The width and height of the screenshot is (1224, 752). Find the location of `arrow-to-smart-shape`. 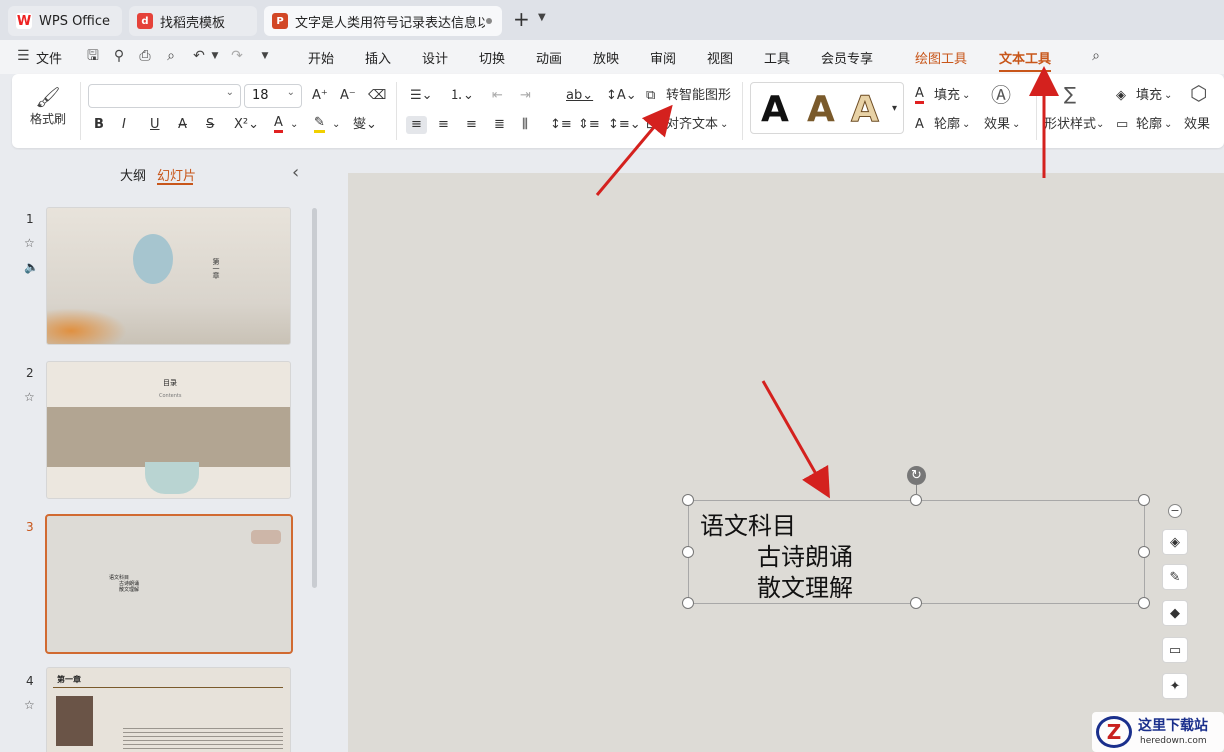

arrow-to-smart-shape is located at coordinates (634, 150).